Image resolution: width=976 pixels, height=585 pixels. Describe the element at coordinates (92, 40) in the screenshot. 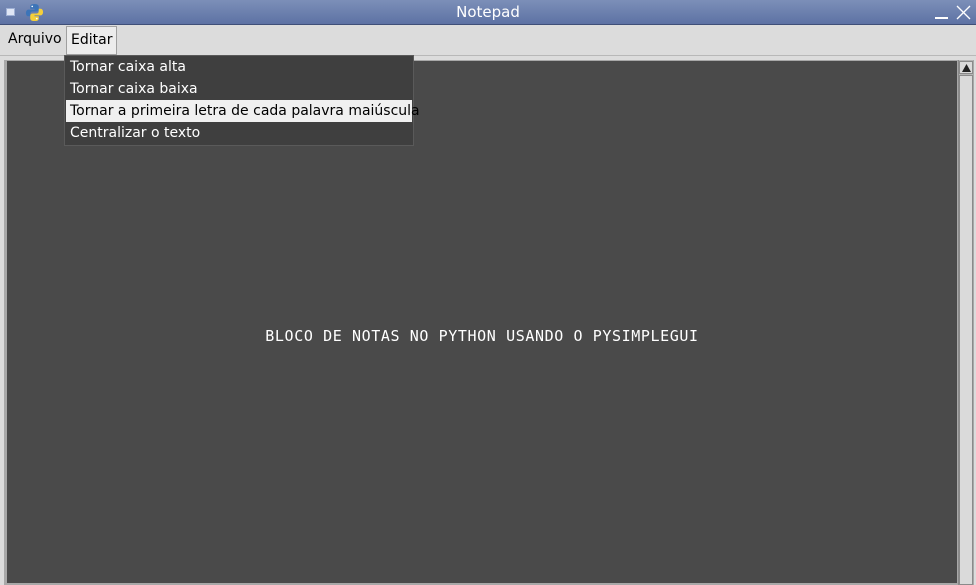

I see `menu-editar: Editar` at that location.